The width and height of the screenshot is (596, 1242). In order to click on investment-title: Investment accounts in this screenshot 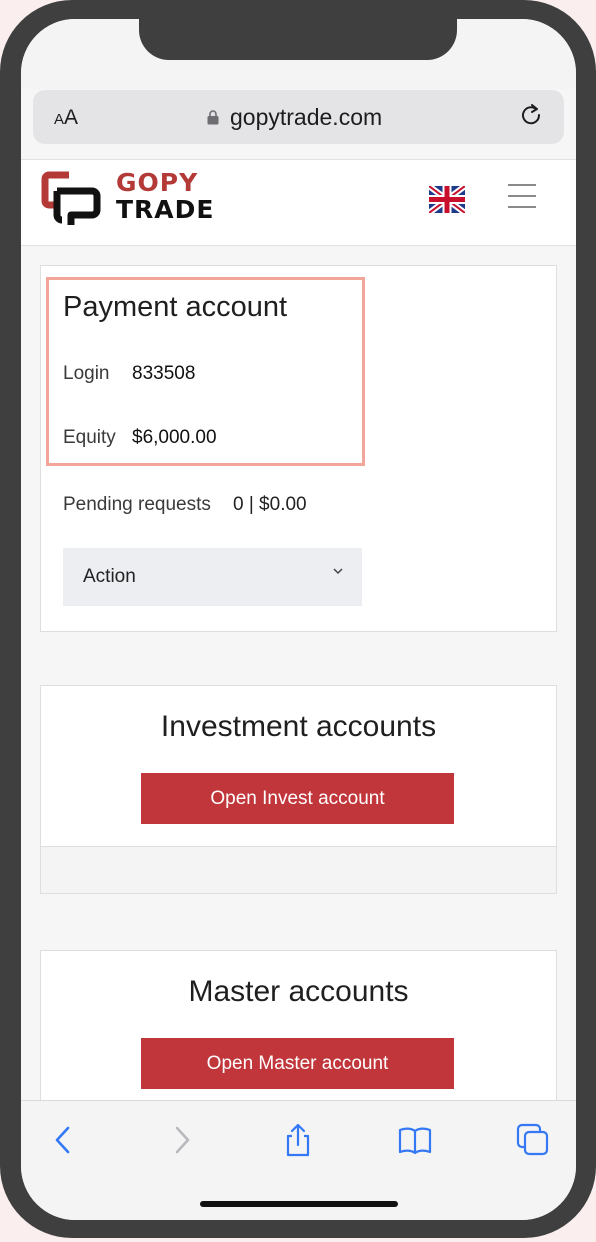, I will do `click(298, 726)`.